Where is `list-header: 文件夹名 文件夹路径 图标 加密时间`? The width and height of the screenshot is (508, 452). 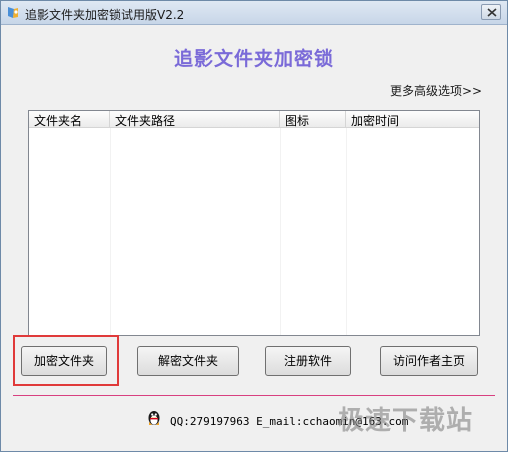 list-header: 文件夹名 文件夹路径 图标 加密时间 is located at coordinates (254, 119).